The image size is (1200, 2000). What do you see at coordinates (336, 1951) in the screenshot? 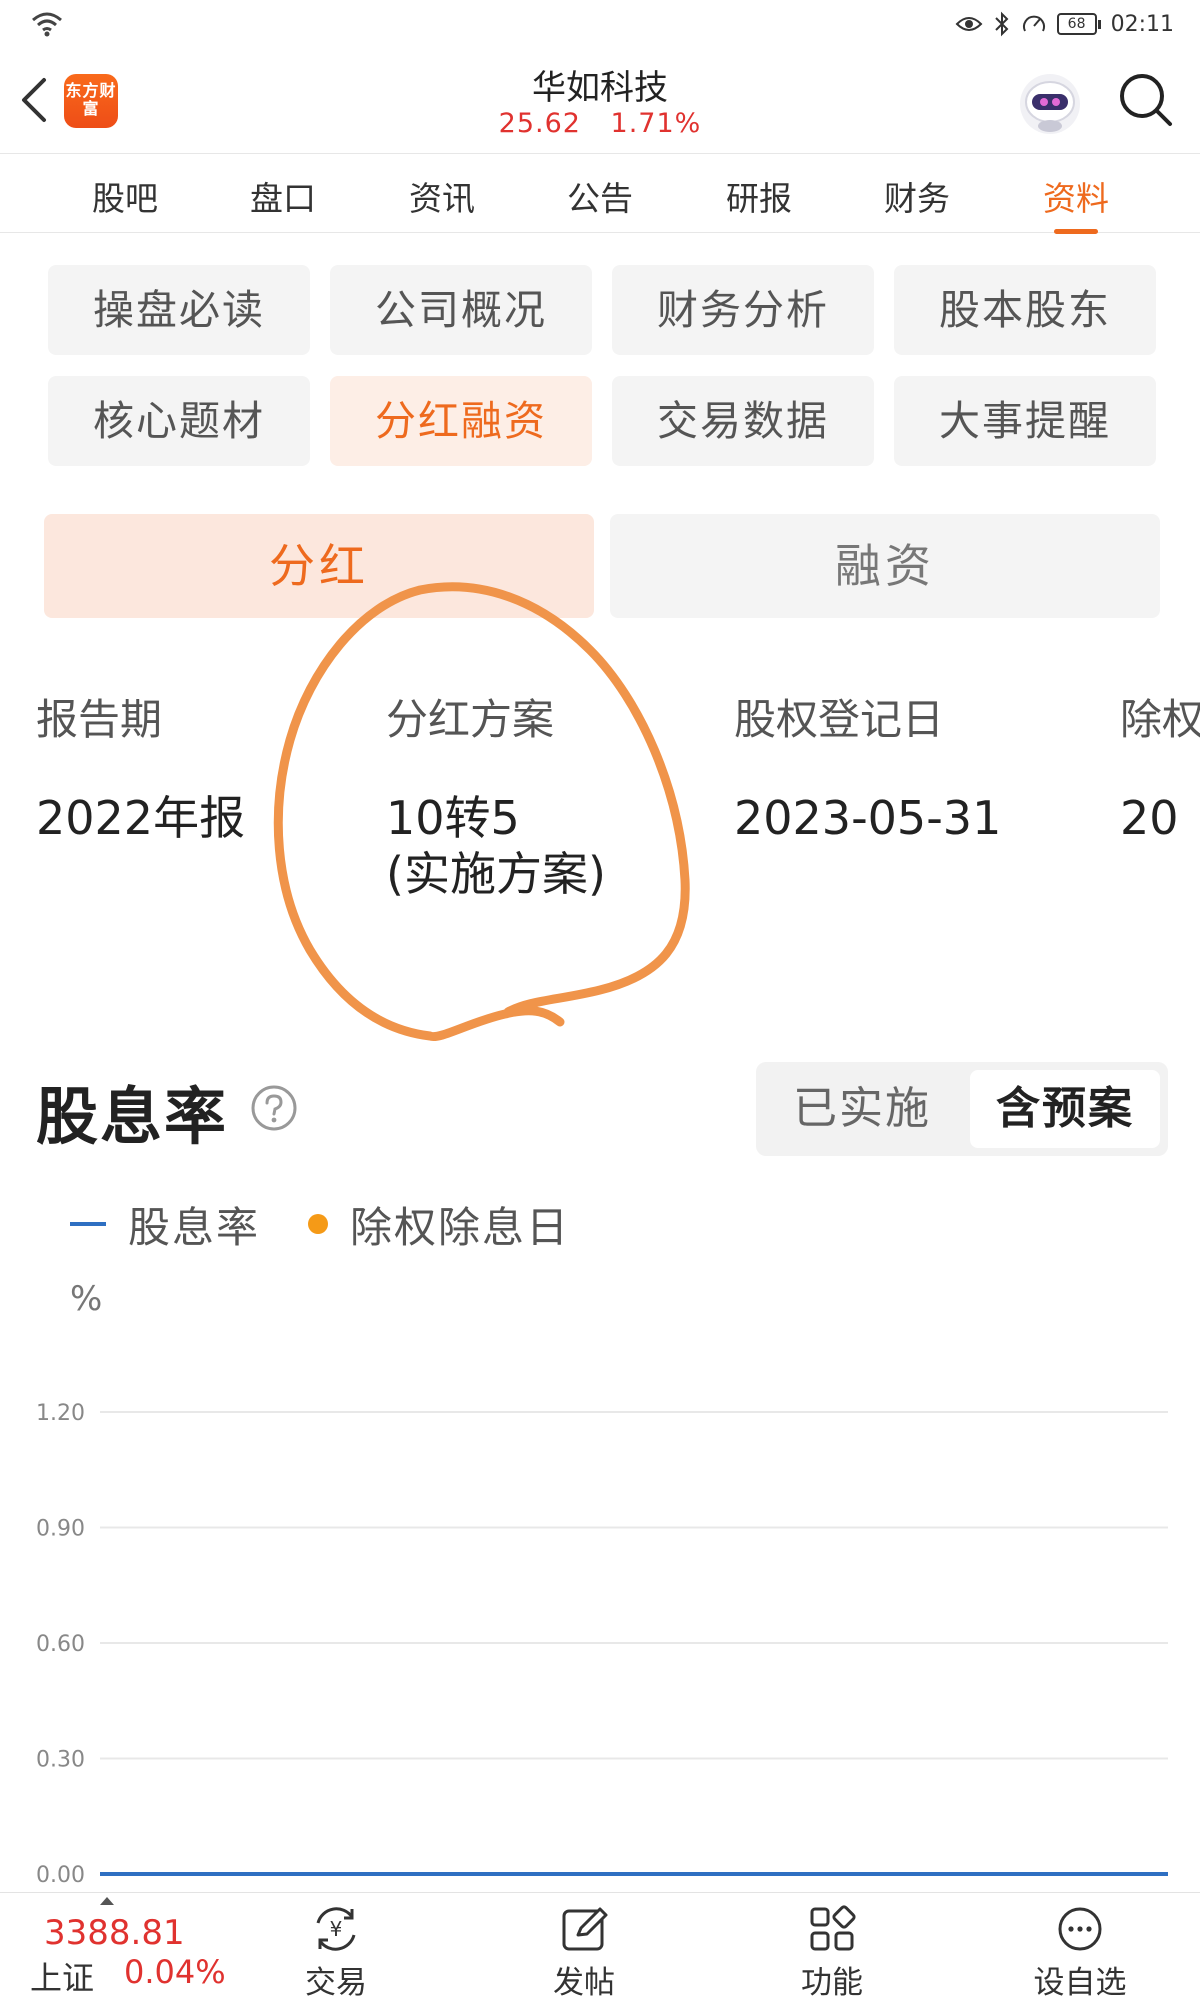
I see `nav-trade: ¥ 交易` at bounding box center [336, 1951].